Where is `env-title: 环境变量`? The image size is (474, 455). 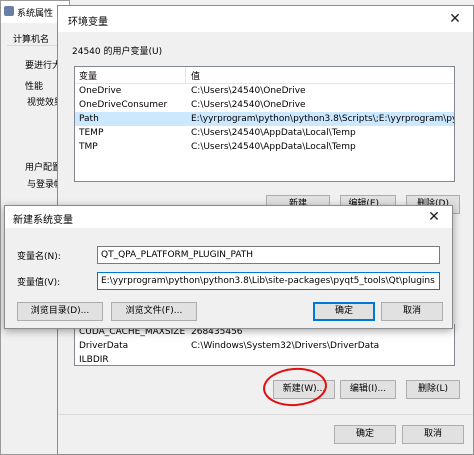
env-title: 环境变量 is located at coordinates (88, 22).